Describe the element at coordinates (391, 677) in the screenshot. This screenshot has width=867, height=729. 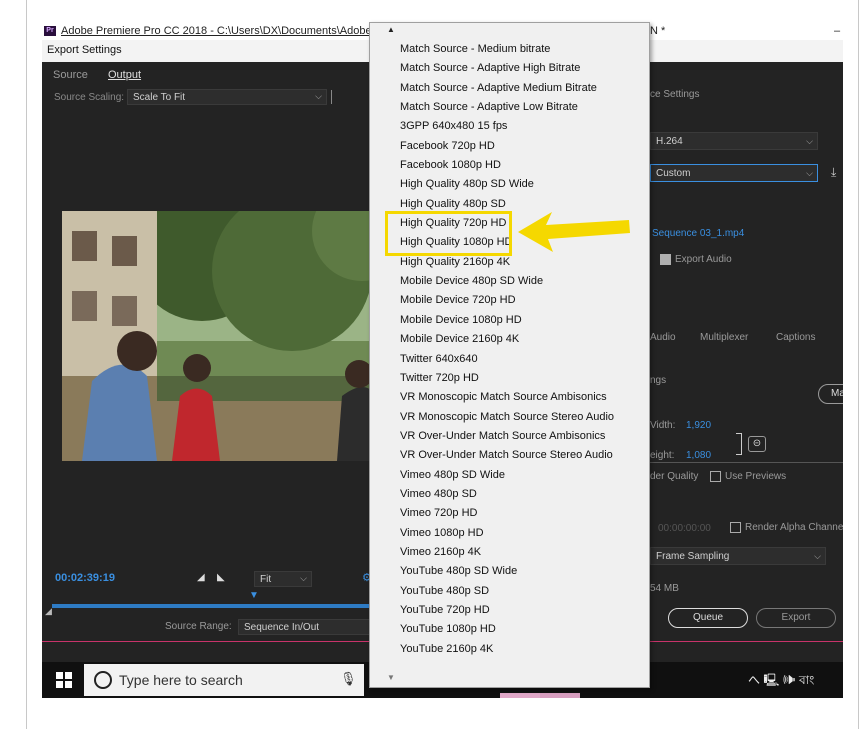
I see `scroll-down-icon: ▼` at that location.